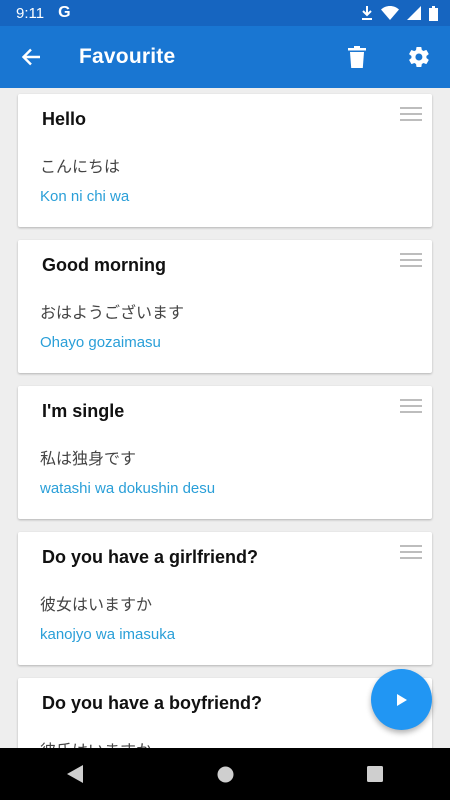 This screenshot has width=450, height=800. Describe the element at coordinates (83, 411) in the screenshot. I see `phrase-english: I'm single` at that location.